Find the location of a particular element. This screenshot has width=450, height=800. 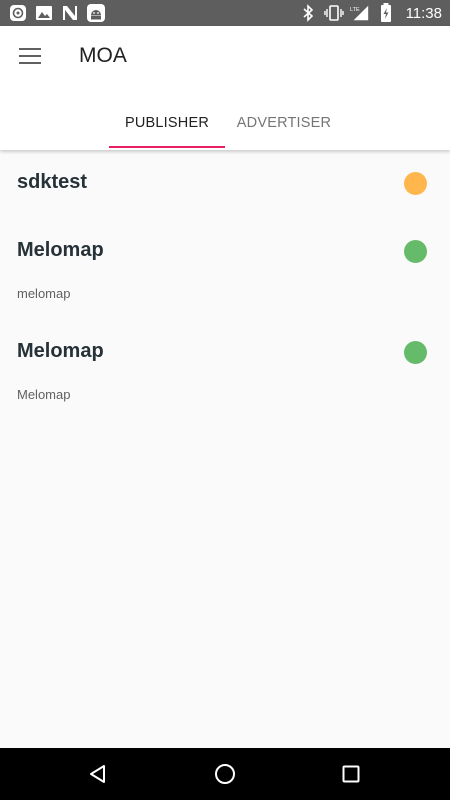

list-item: Melomap Melomap is located at coordinates (225, 365).